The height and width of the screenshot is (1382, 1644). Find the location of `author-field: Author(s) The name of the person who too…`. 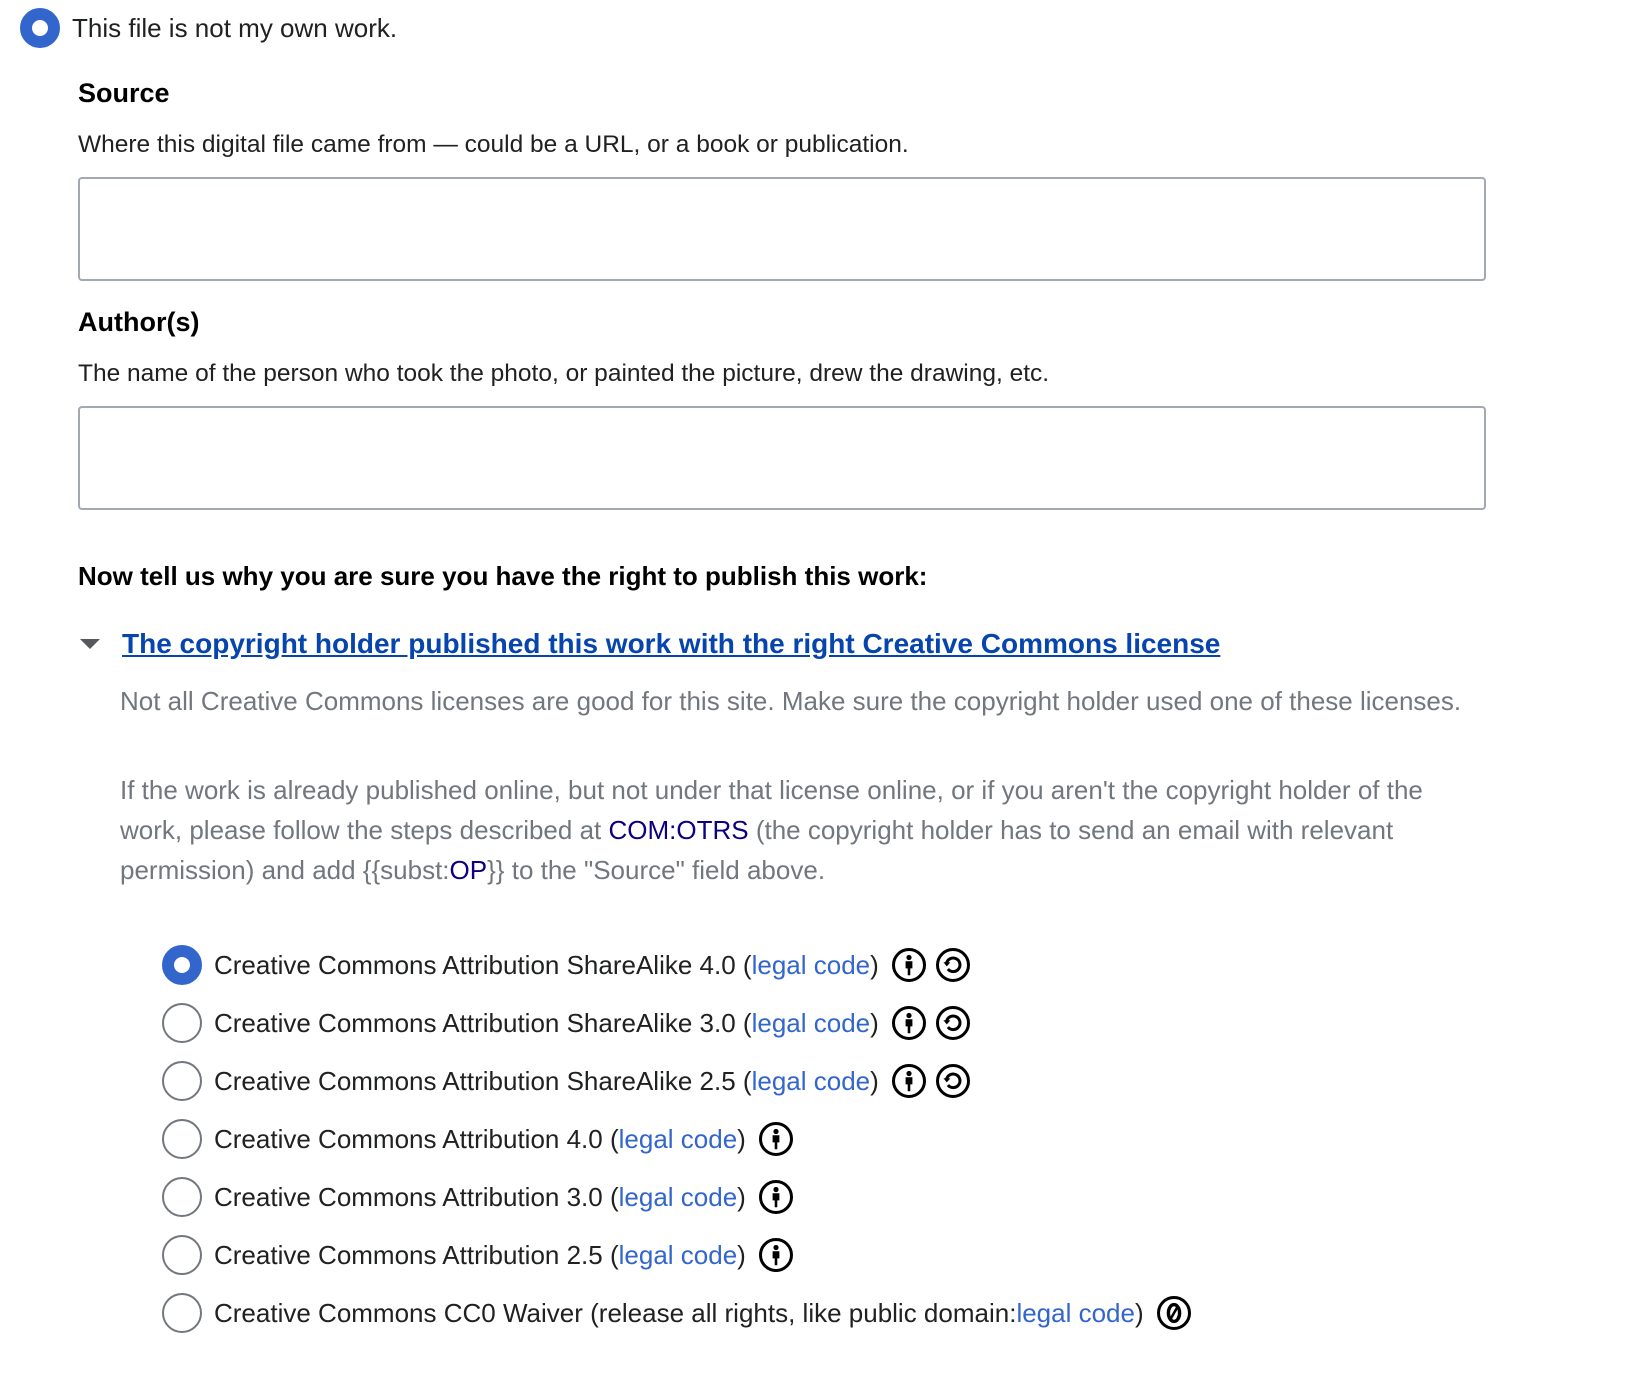

author-field: Author(s) The name of the person who too… is located at coordinates (782, 408).